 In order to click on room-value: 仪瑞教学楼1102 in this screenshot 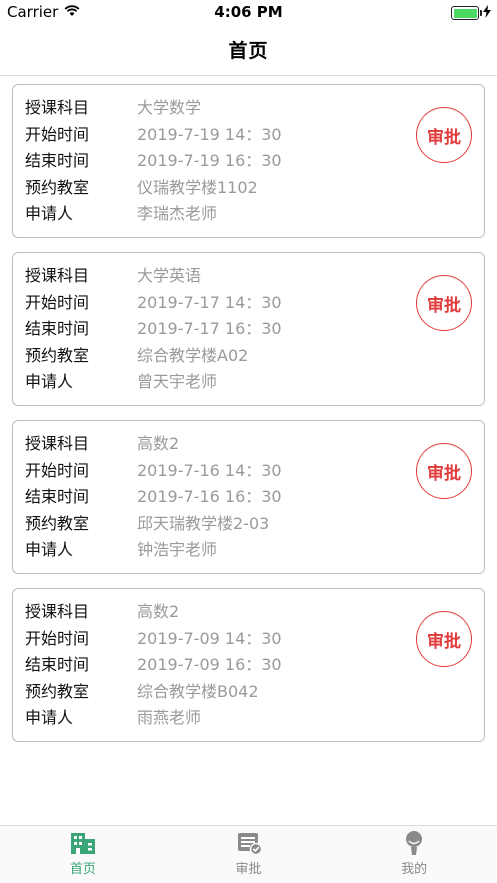, I will do `click(197, 187)`.